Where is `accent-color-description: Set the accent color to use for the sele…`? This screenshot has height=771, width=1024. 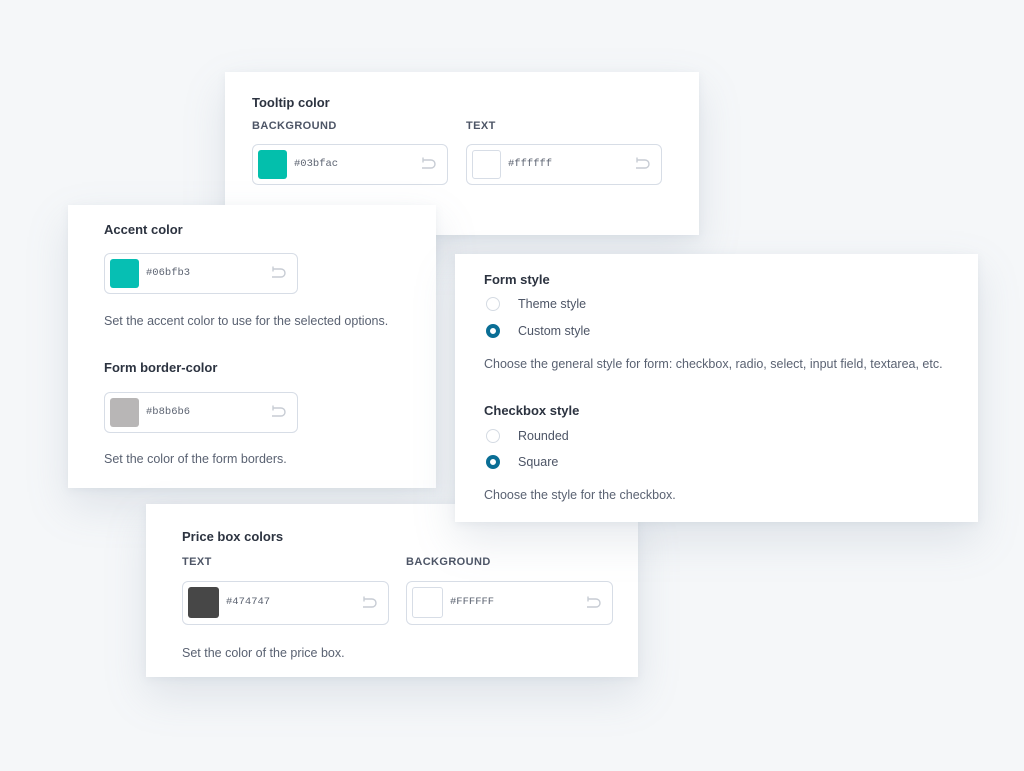
accent-color-description: Set the accent color to use for the sele… is located at coordinates (246, 321).